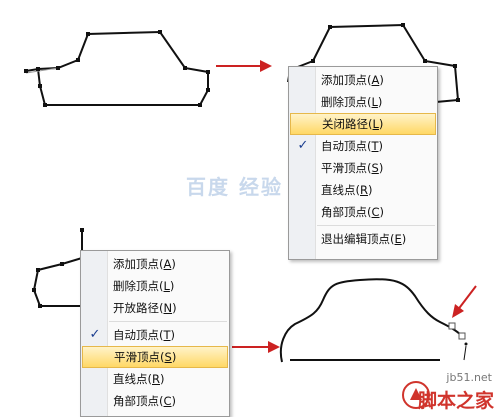 The width and height of the screenshot is (500, 417). Describe the element at coordinates (117, 68) in the screenshot. I see `shape-top-left` at that location.